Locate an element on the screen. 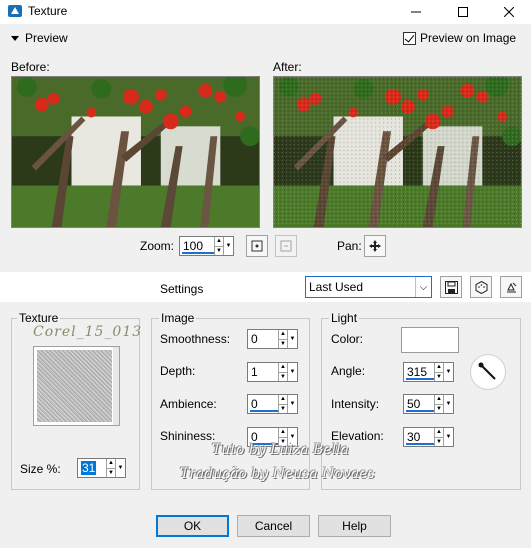 This screenshot has width=531, height=548. preview-toggle: Preview is located at coordinates (39, 38).